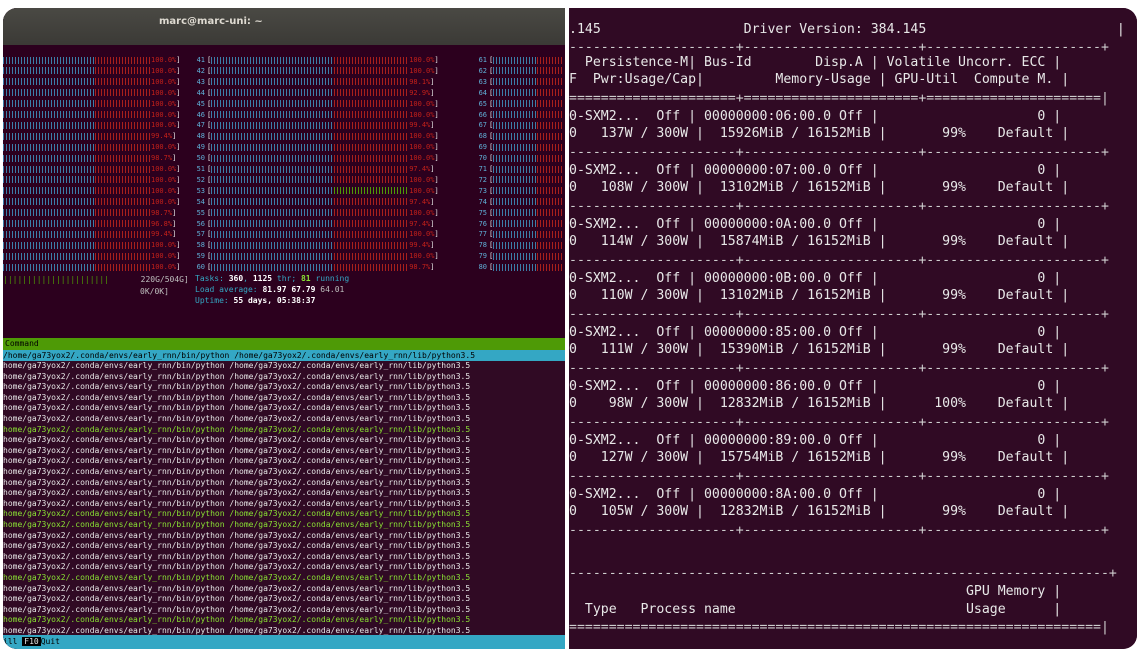 The width and height of the screenshot is (1144, 656). What do you see at coordinates (284, 642) in the screenshot?
I see `htop-function-bar: ill F10 Quit` at bounding box center [284, 642].